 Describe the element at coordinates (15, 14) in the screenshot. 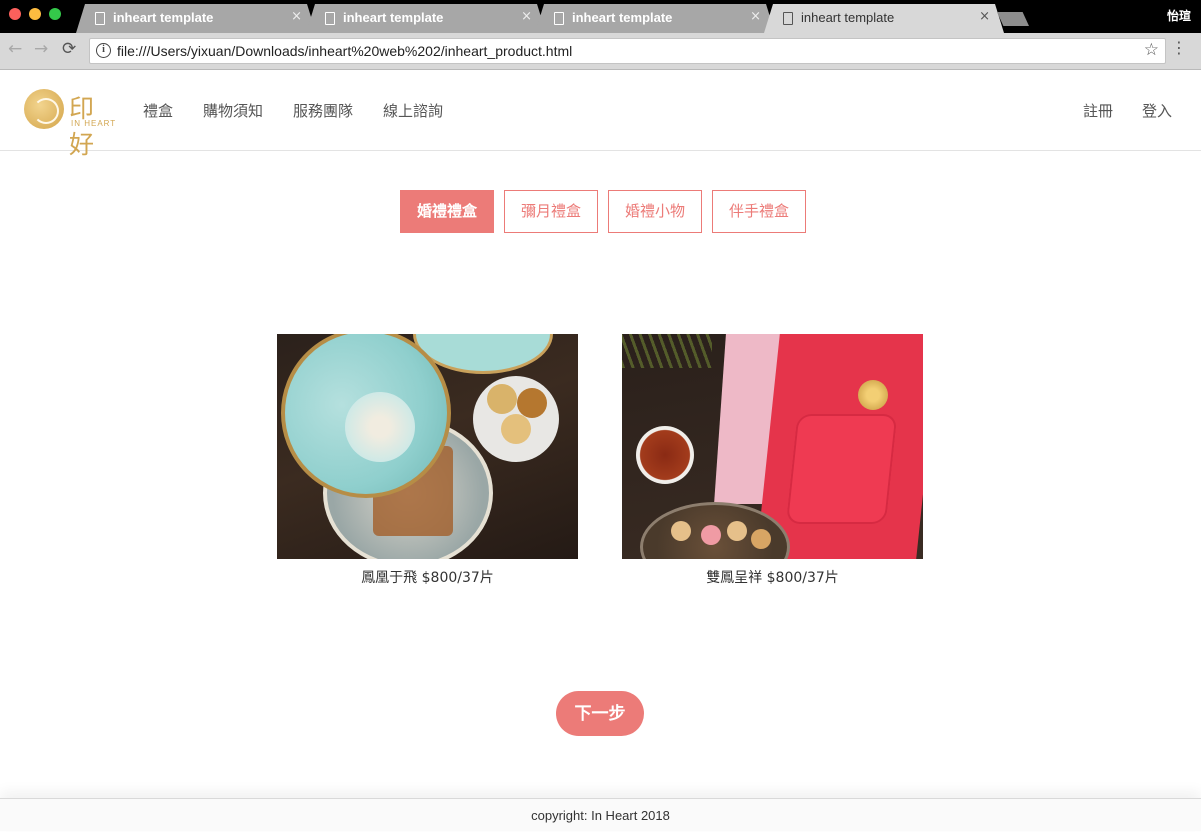

I see `window-close-button` at that location.